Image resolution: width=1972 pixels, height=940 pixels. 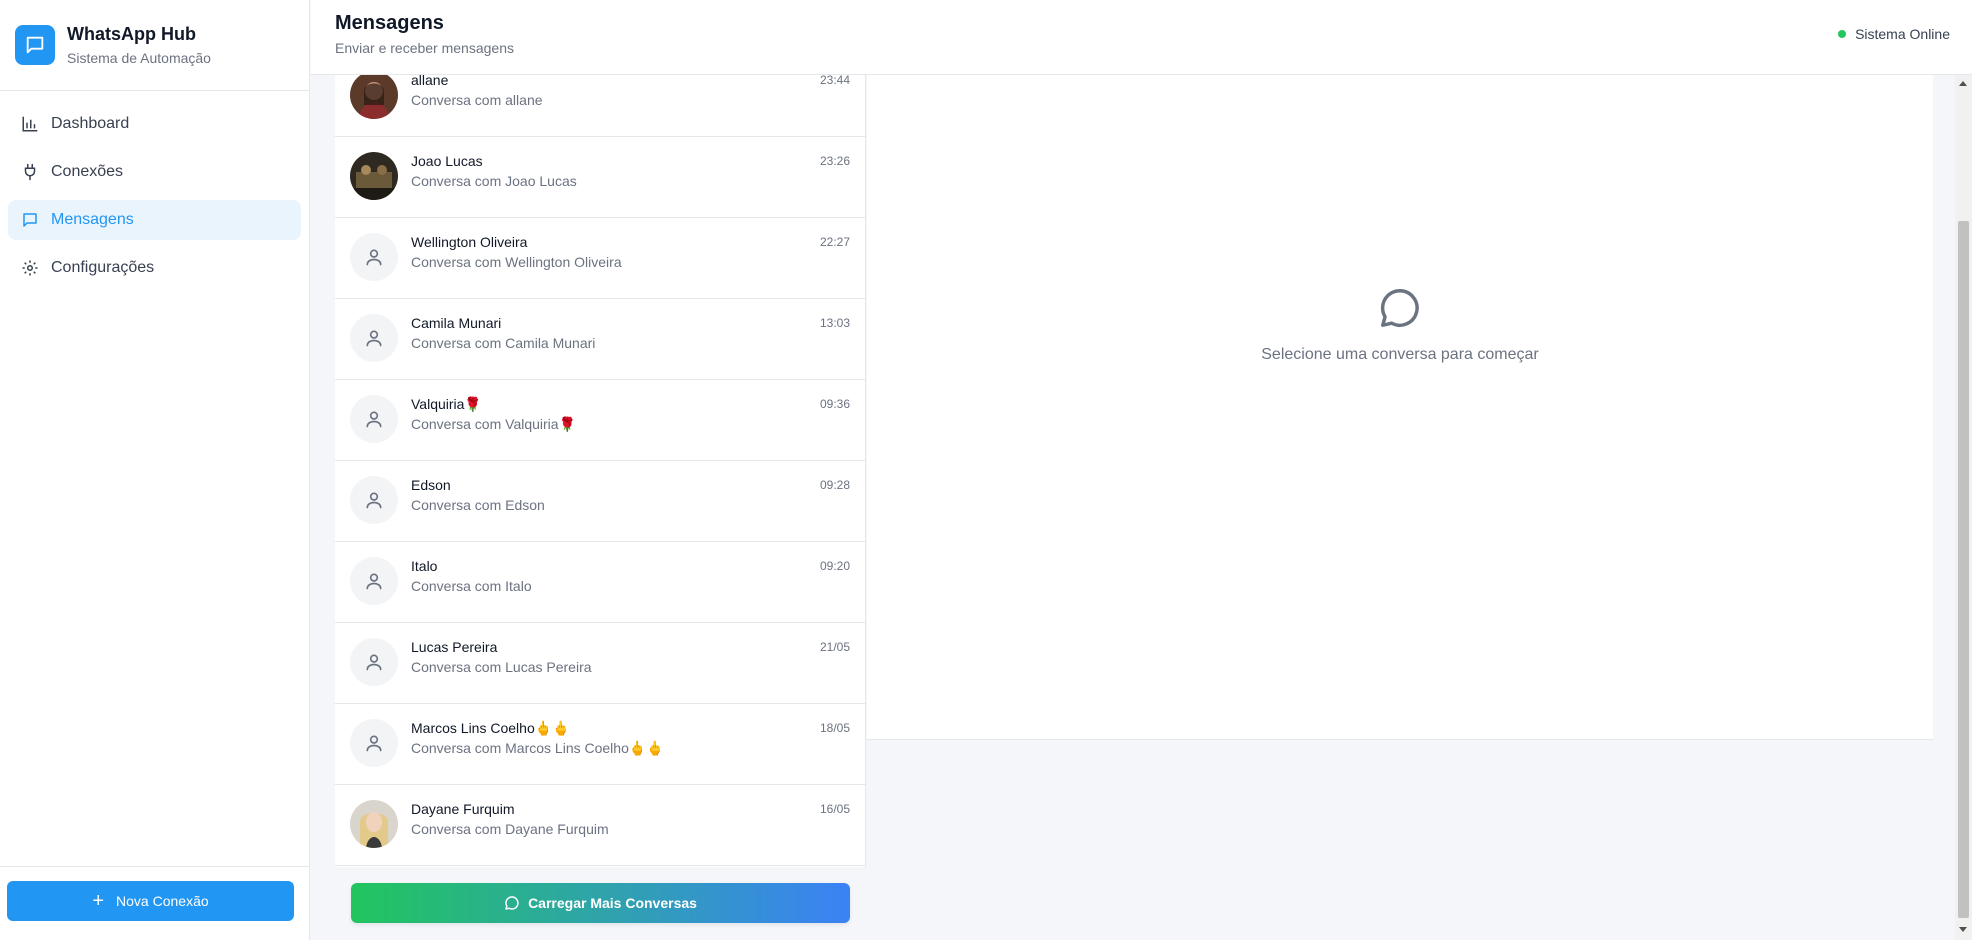 What do you see at coordinates (154, 172) in the screenshot?
I see `sidebar-item-conexoes: Conexões` at bounding box center [154, 172].